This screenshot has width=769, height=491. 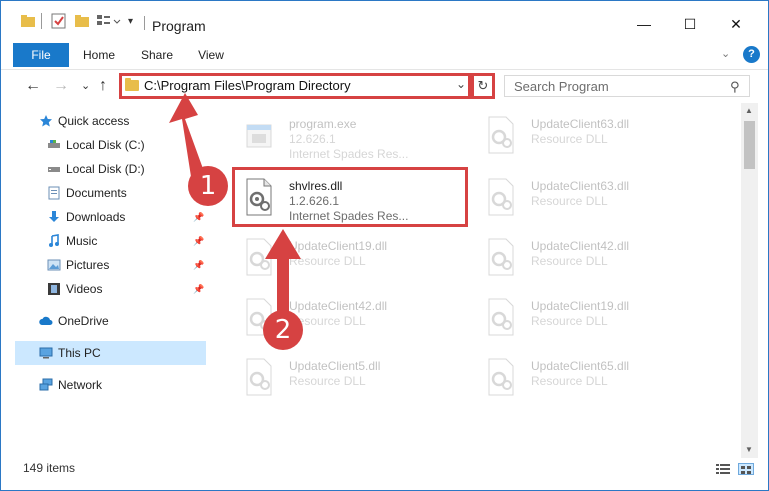 I want to click on new-folder-icon, so click(x=82, y=21).